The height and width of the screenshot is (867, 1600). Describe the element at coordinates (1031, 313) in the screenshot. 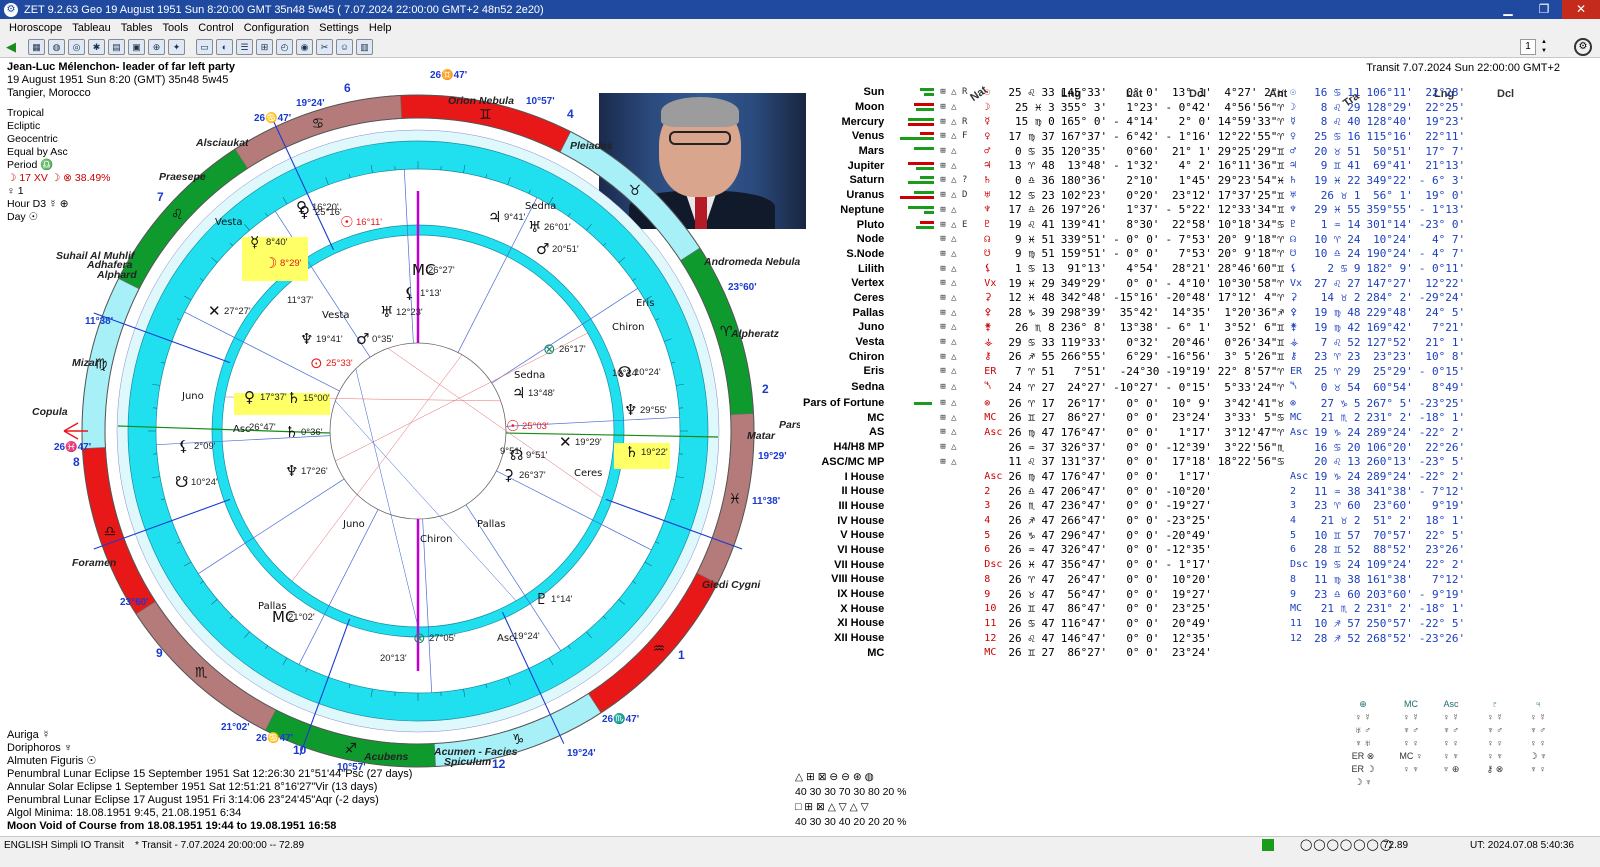

I see `cell-pos: 28 ♑ 39` at that location.